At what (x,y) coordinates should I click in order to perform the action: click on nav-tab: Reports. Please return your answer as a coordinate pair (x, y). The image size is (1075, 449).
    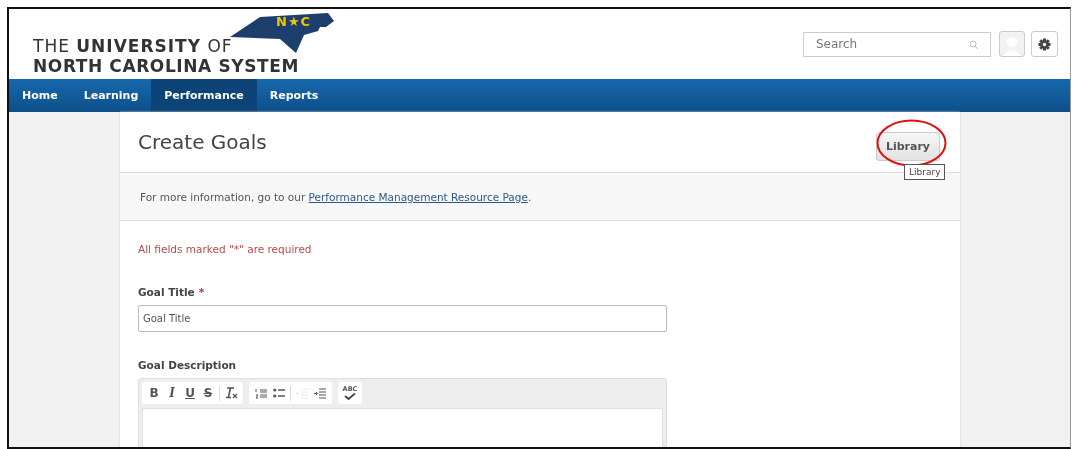
    Looking at the image, I should click on (294, 95).